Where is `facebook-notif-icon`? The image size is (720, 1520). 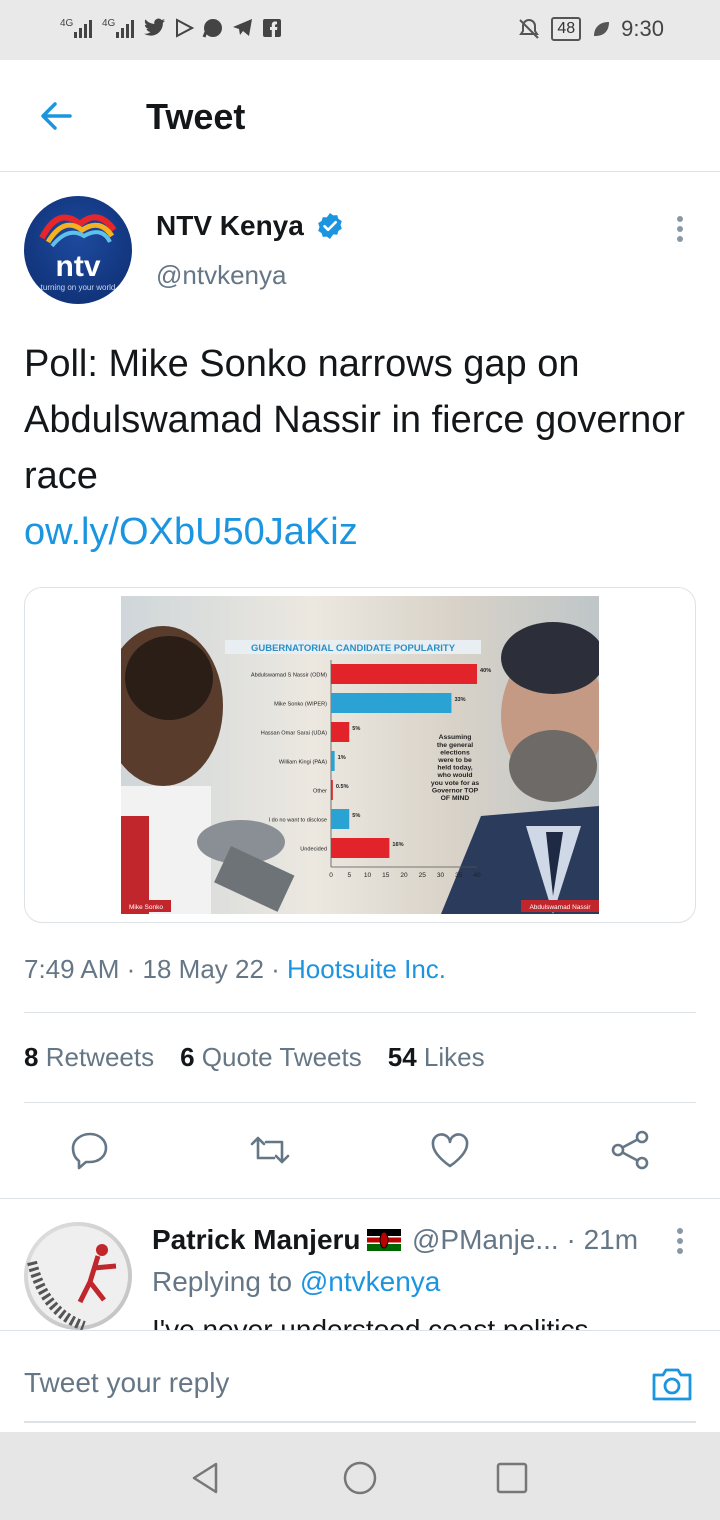 facebook-notif-icon is located at coordinates (272, 28).